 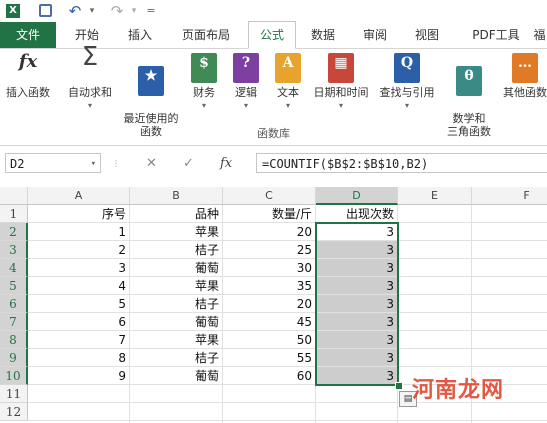 What do you see at coordinates (14, 322) in the screenshot?
I see `row-header: 7` at bounding box center [14, 322].